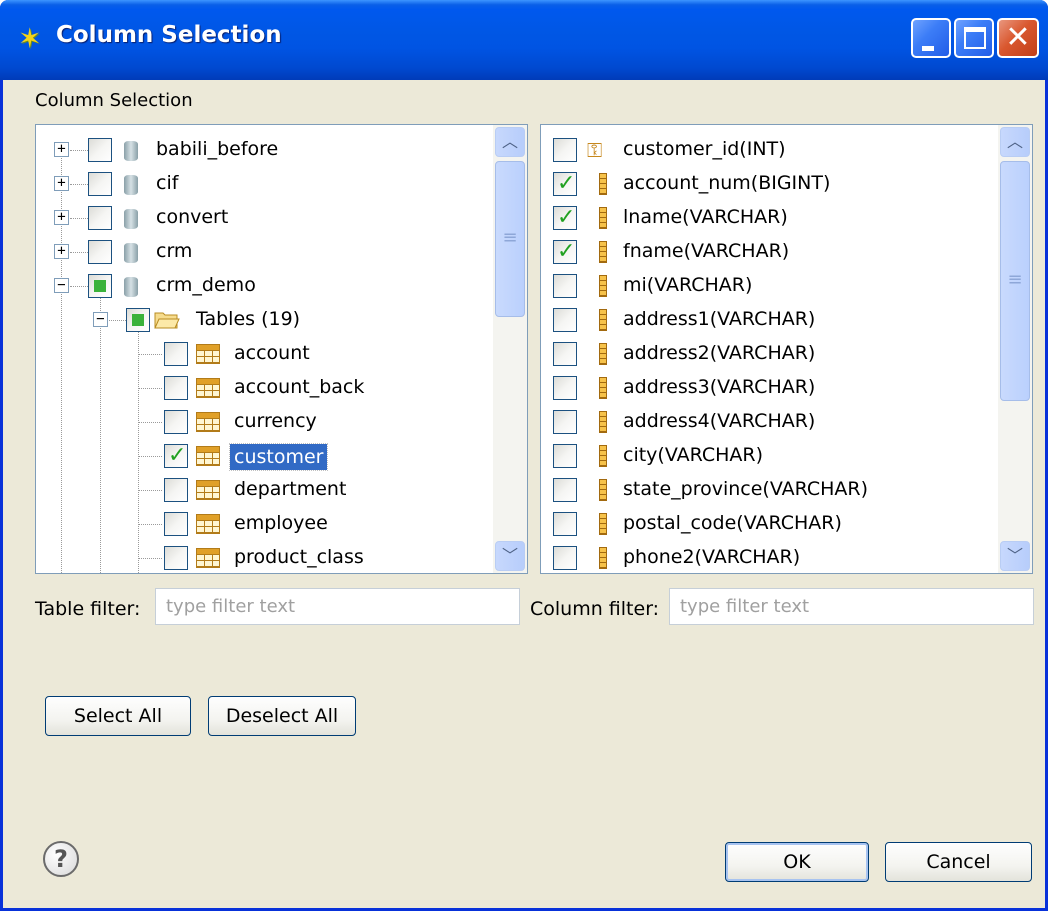 This screenshot has height=911, width=1048. I want to click on tree-item-customer: customer, so click(266, 456).